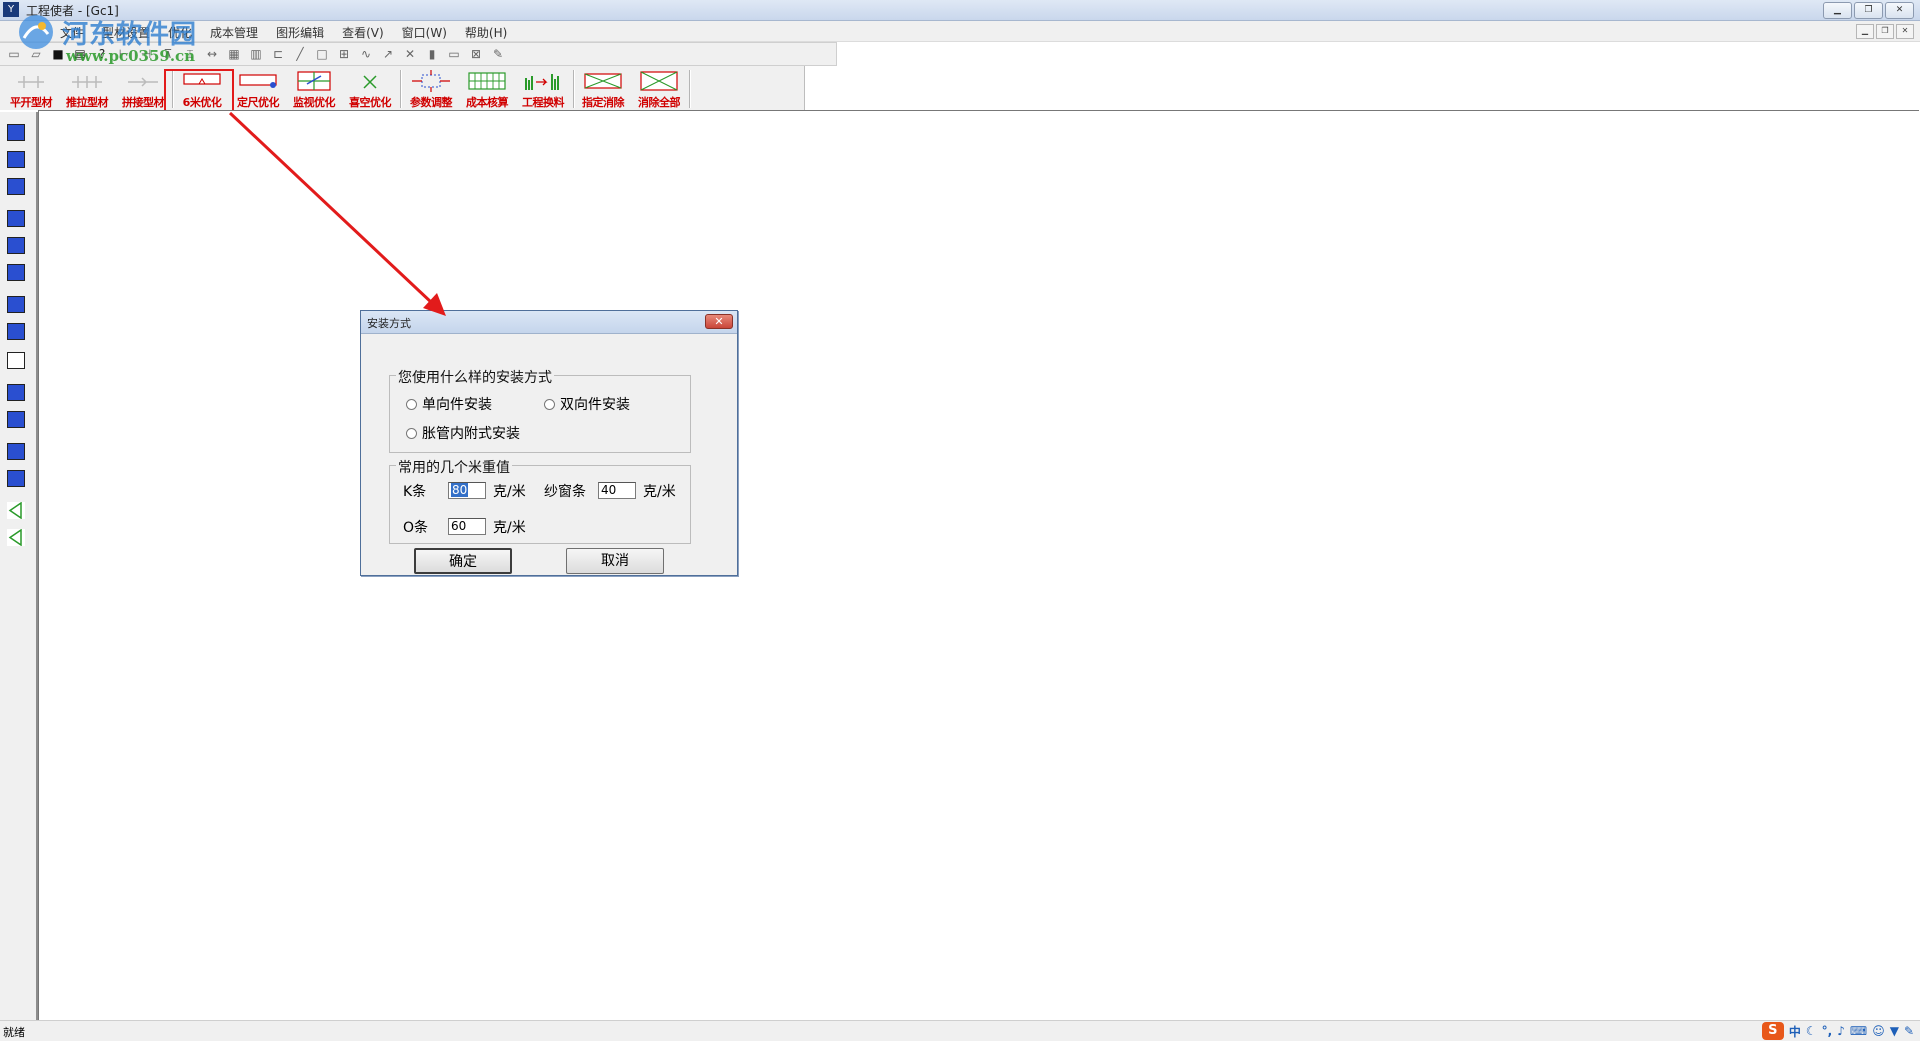 Image resolution: width=1920 pixels, height=1041 pixels. I want to click on minimize-button: ▁, so click(1837, 10).